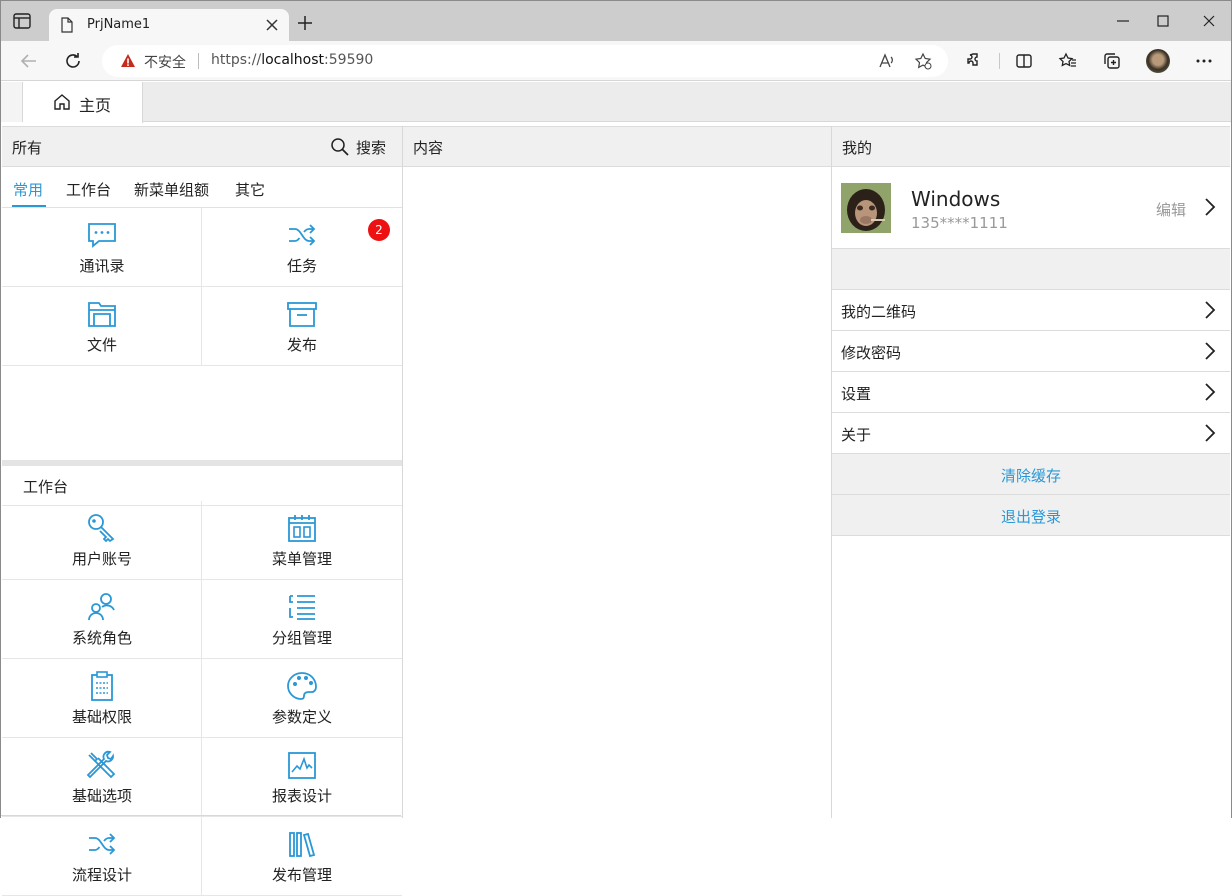 This screenshot has width=1232, height=896. What do you see at coordinates (29, 61) in the screenshot?
I see `back-icon` at bounding box center [29, 61].